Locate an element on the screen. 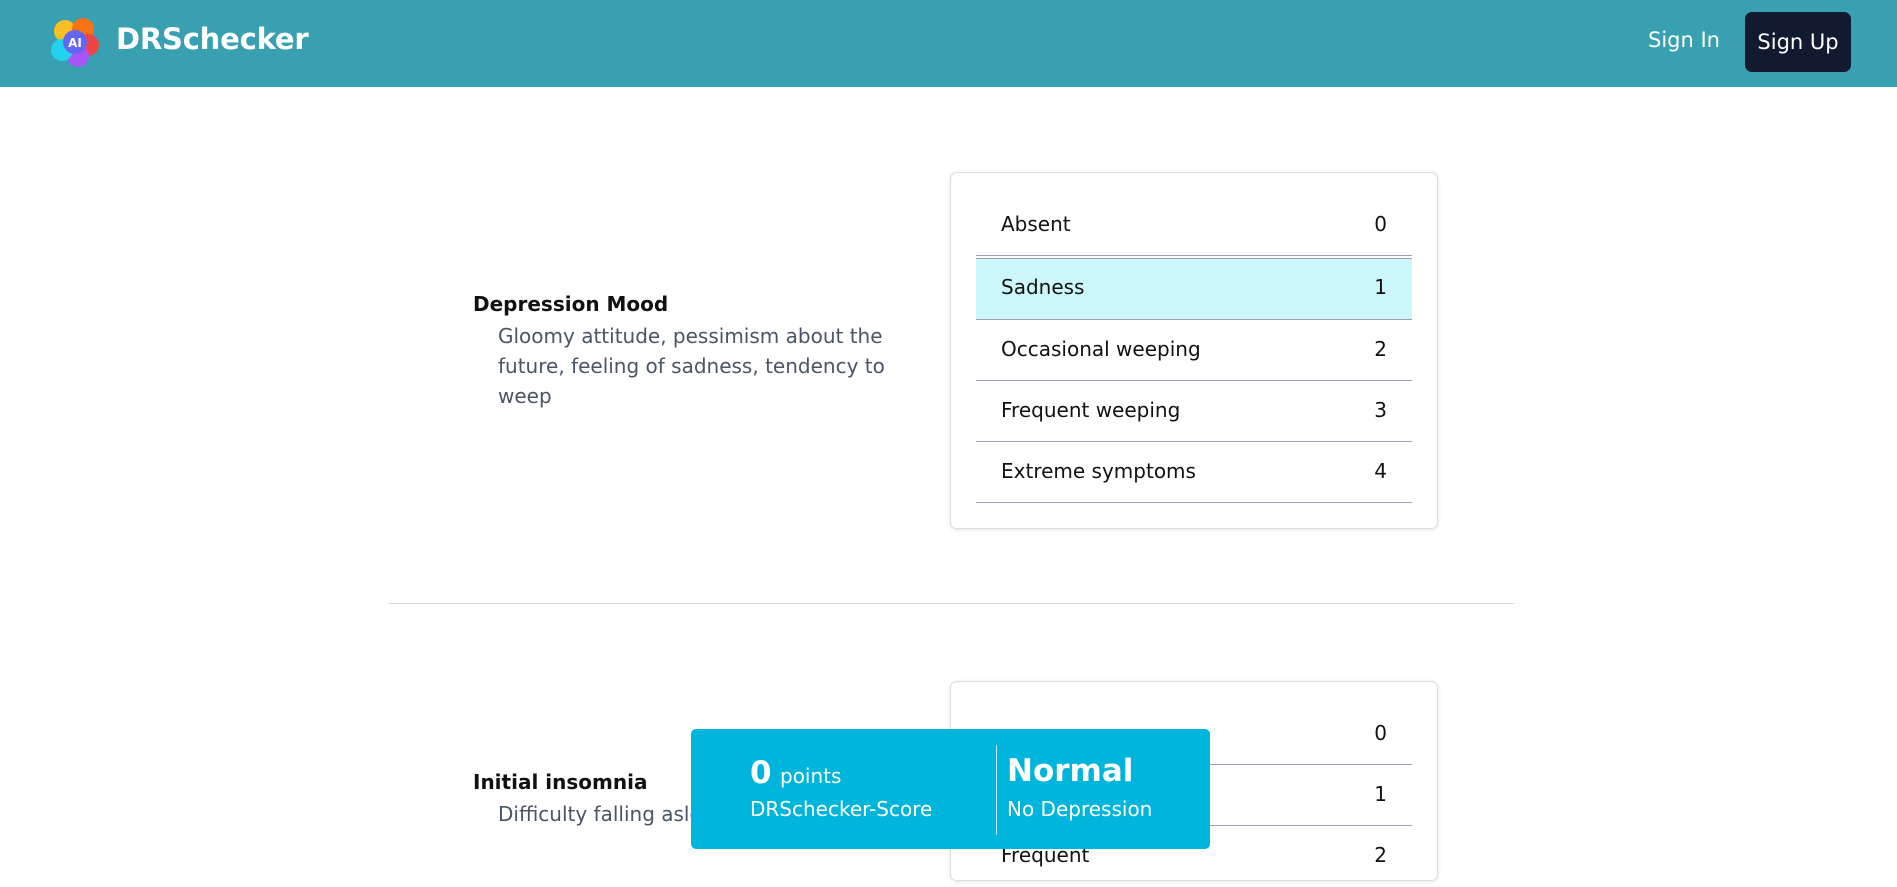 This screenshot has width=1897, height=887. question-description-line: future, feeling of sadness, tendency to is located at coordinates (691, 366).